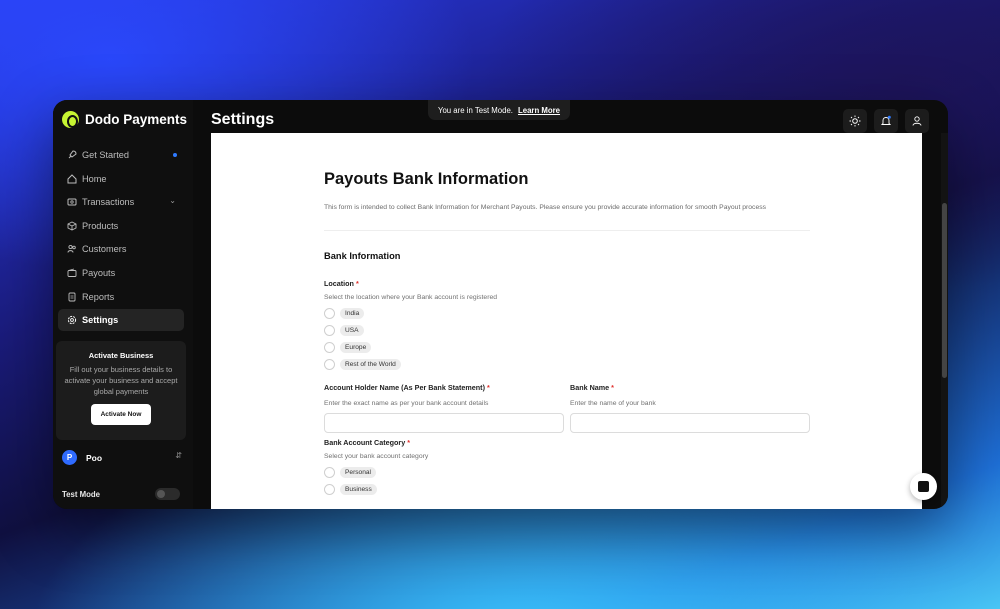 Image resolution: width=1000 pixels, height=609 pixels. Describe the element at coordinates (99, 272) in the screenshot. I see `sidebar-item-label: Payouts` at that location.